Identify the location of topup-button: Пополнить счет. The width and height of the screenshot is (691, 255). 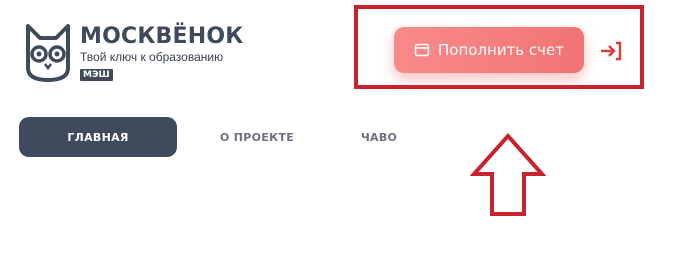
(489, 50).